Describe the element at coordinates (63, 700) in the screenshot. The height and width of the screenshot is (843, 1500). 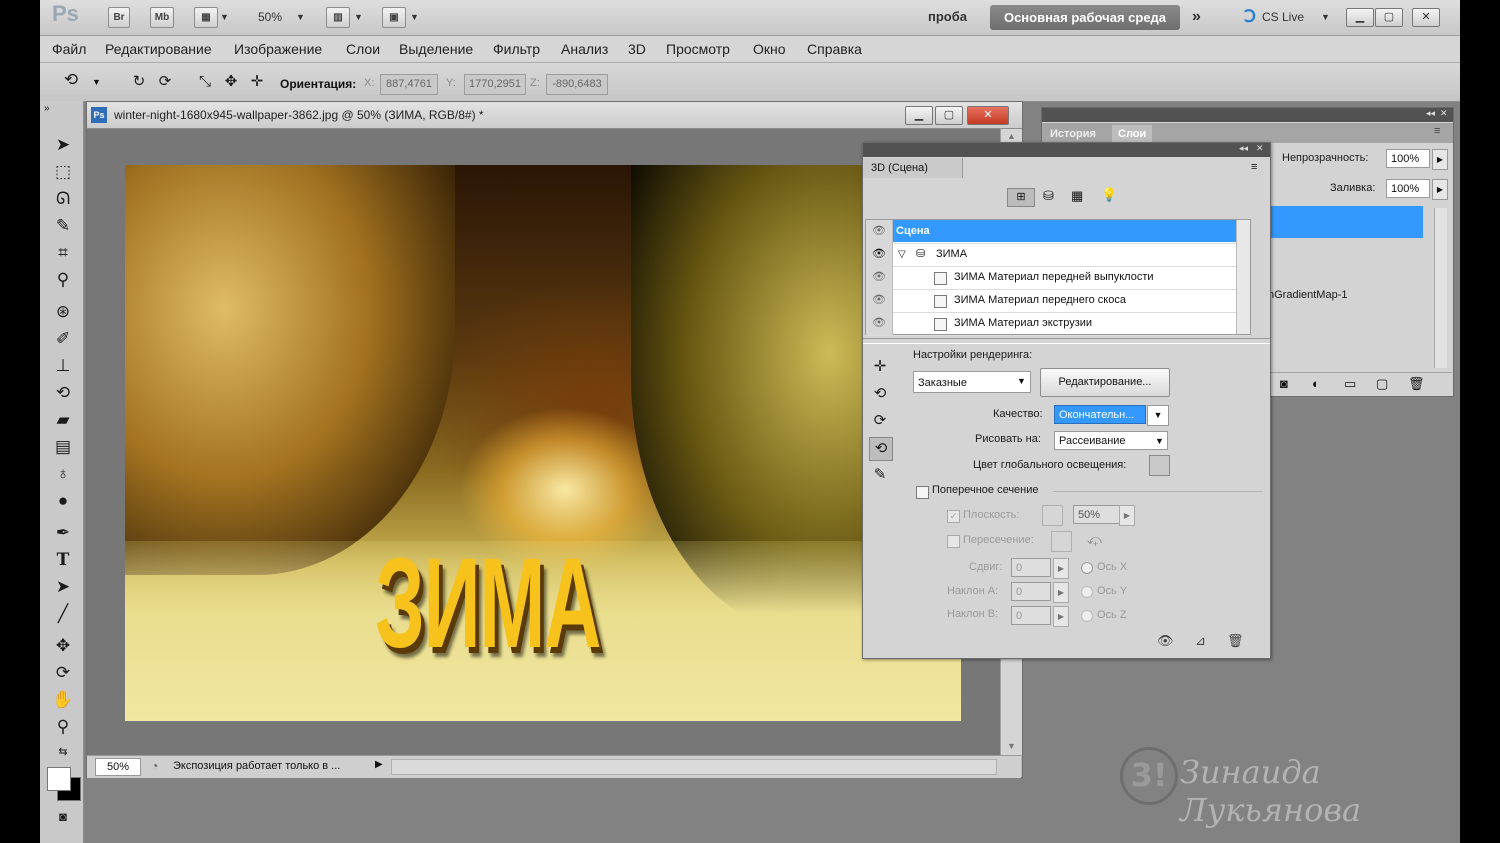
I see `hand-tool-icon: ✋` at that location.